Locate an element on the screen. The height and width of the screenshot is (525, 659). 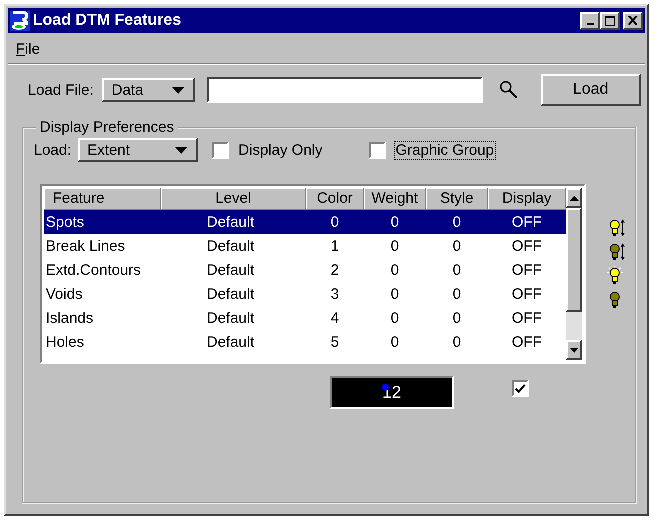
load-dropdown: Extent is located at coordinates (138, 150).